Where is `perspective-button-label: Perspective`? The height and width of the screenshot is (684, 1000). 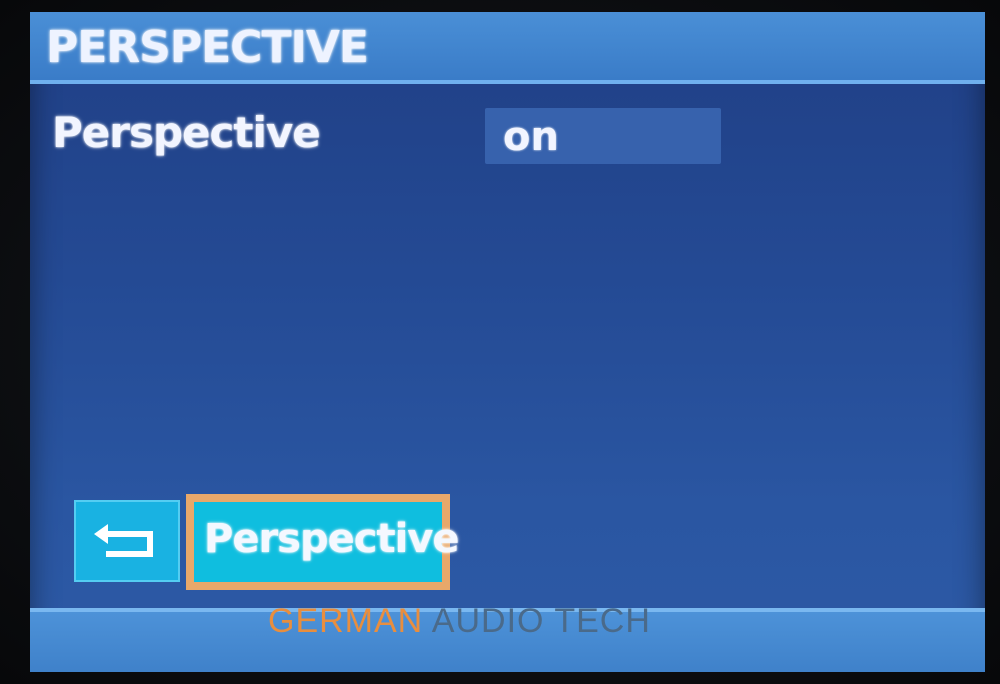 perspective-button-label: Perspective is located at coordinates (331, 539).